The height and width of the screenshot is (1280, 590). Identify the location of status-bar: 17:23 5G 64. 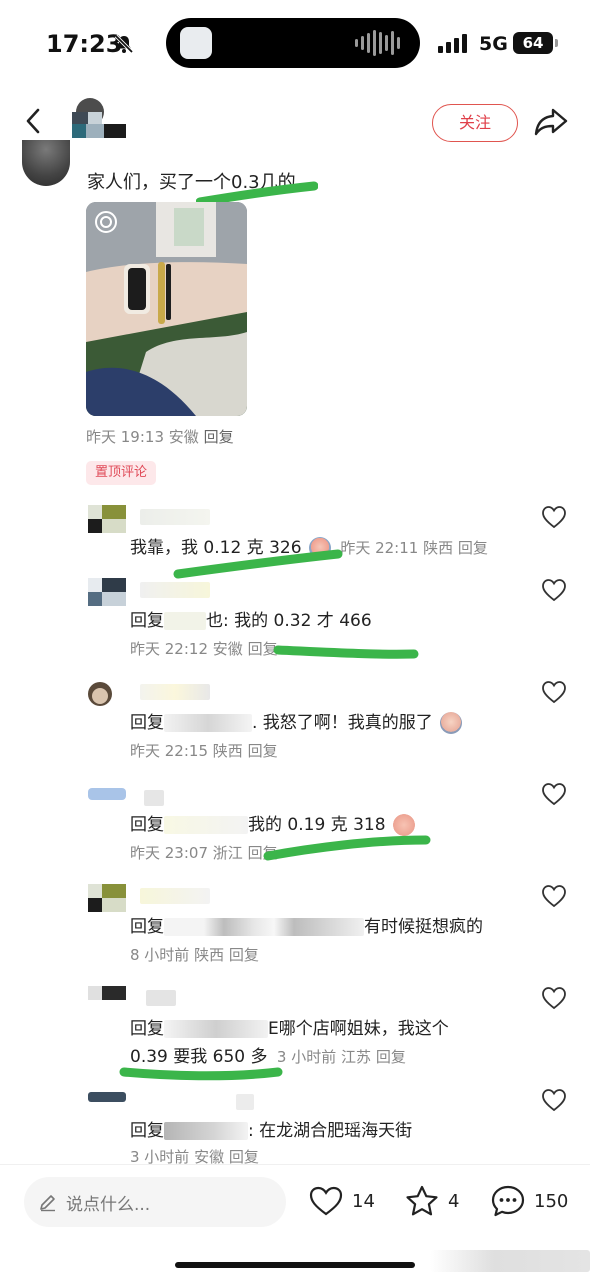
(295, 45).